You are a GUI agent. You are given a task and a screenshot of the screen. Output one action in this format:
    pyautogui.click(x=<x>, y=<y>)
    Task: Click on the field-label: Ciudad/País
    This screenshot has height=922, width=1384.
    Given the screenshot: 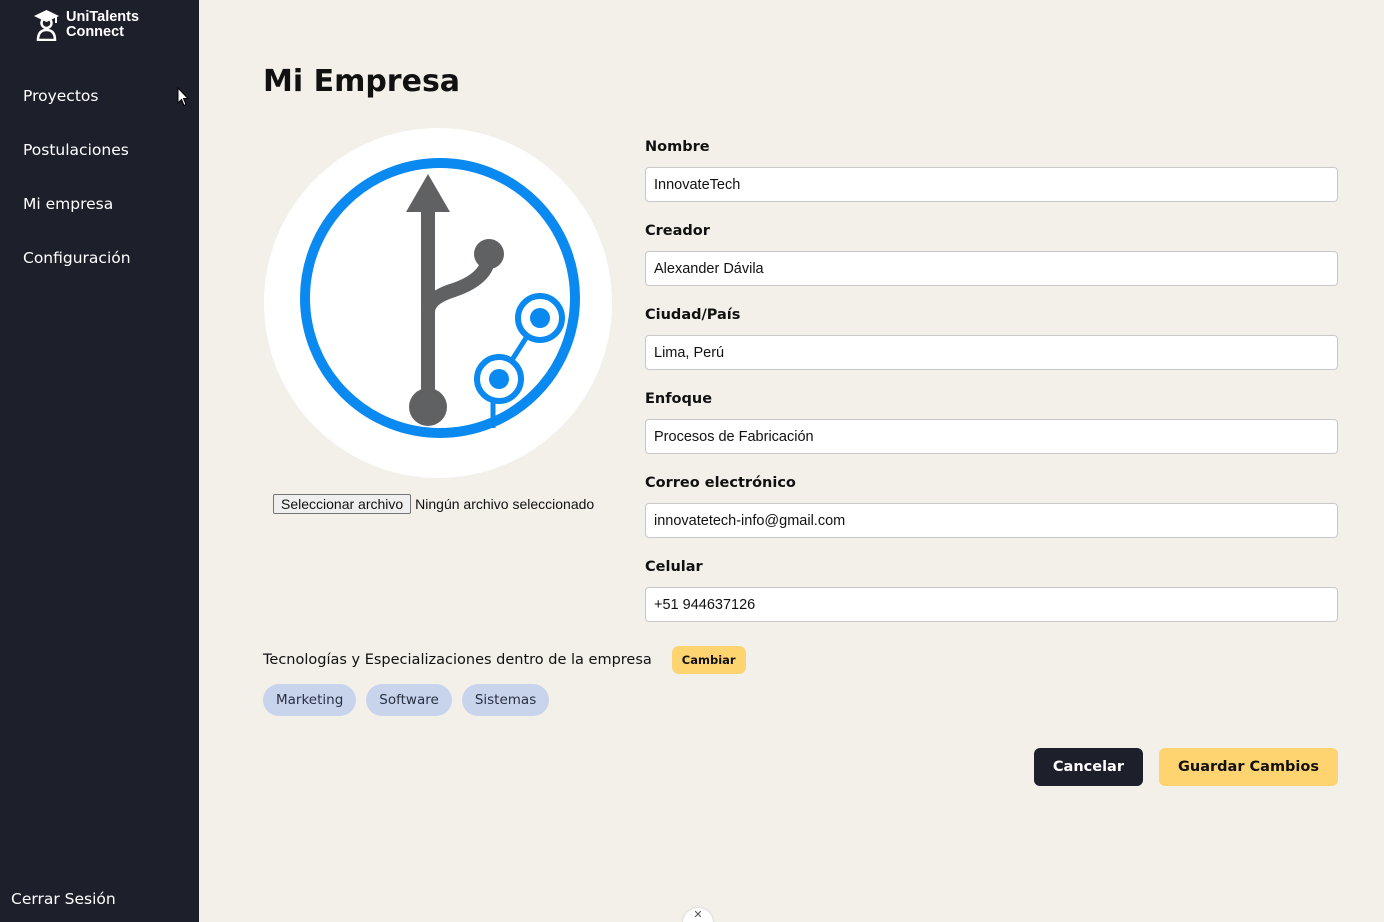 What is the action you would take?
    pyautogui.click(x=693, y=315)
    